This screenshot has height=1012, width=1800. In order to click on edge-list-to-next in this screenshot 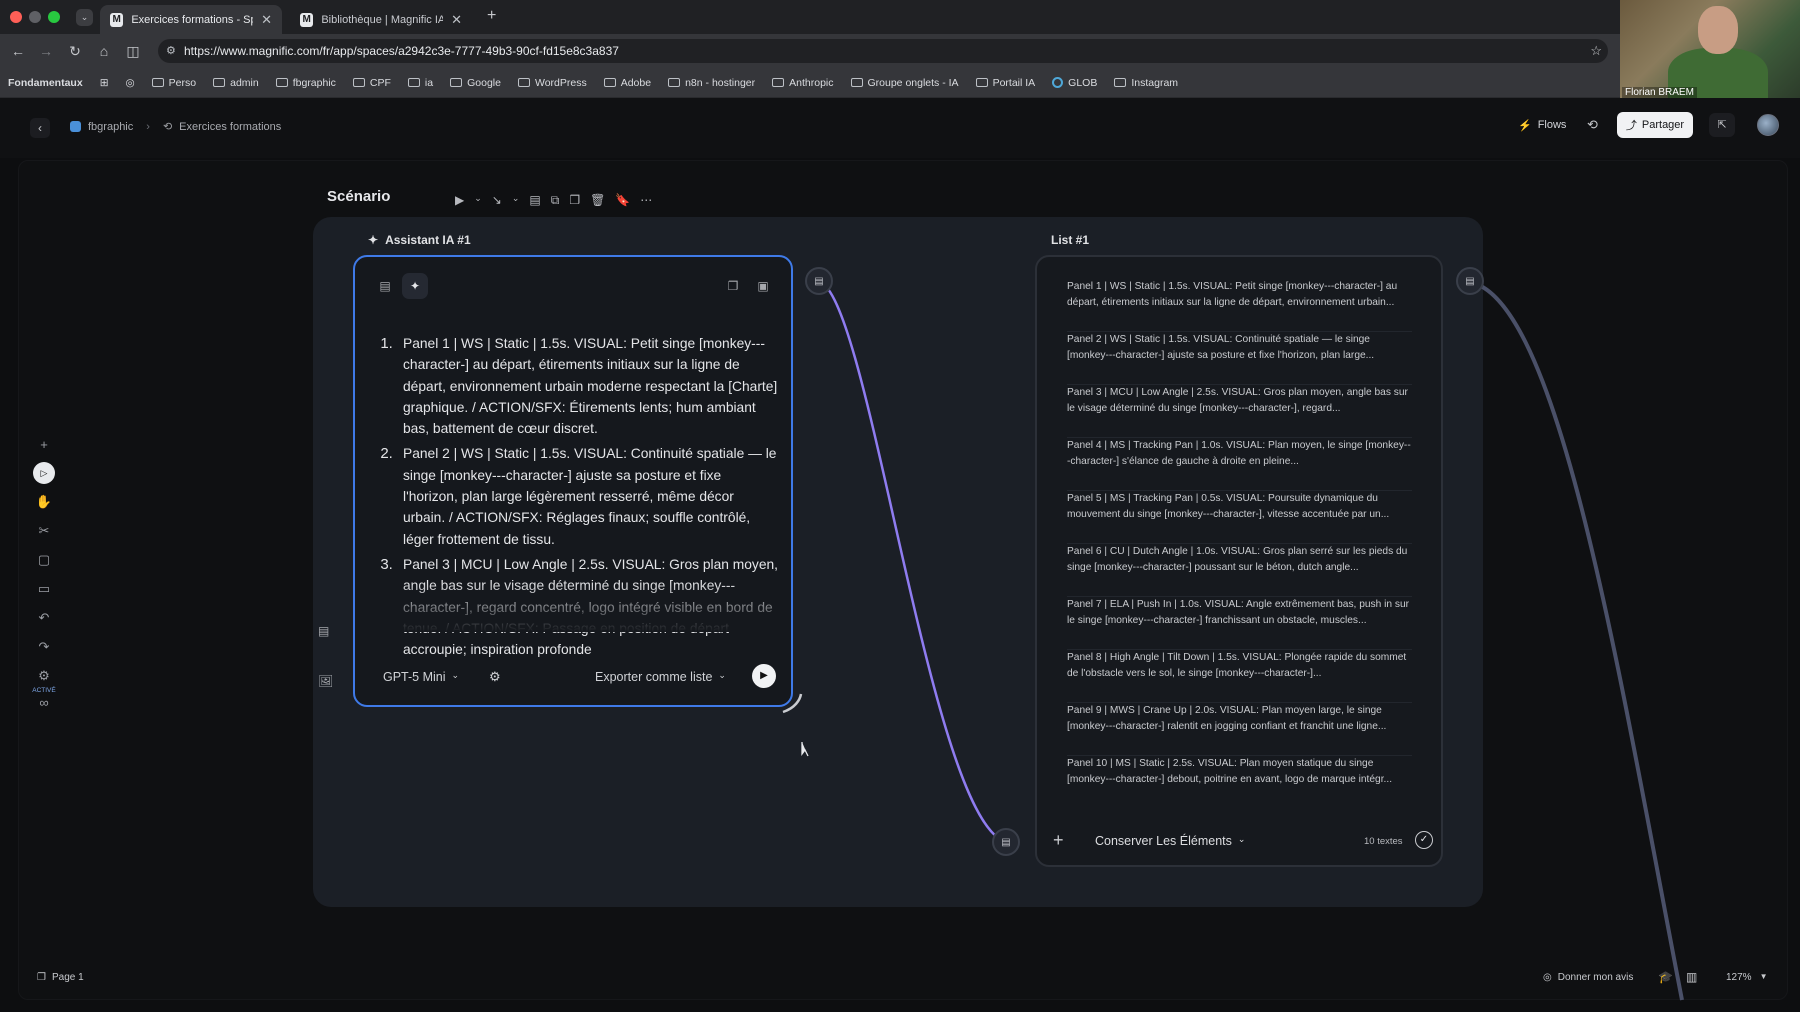, I will do `click(1576, 640)`.